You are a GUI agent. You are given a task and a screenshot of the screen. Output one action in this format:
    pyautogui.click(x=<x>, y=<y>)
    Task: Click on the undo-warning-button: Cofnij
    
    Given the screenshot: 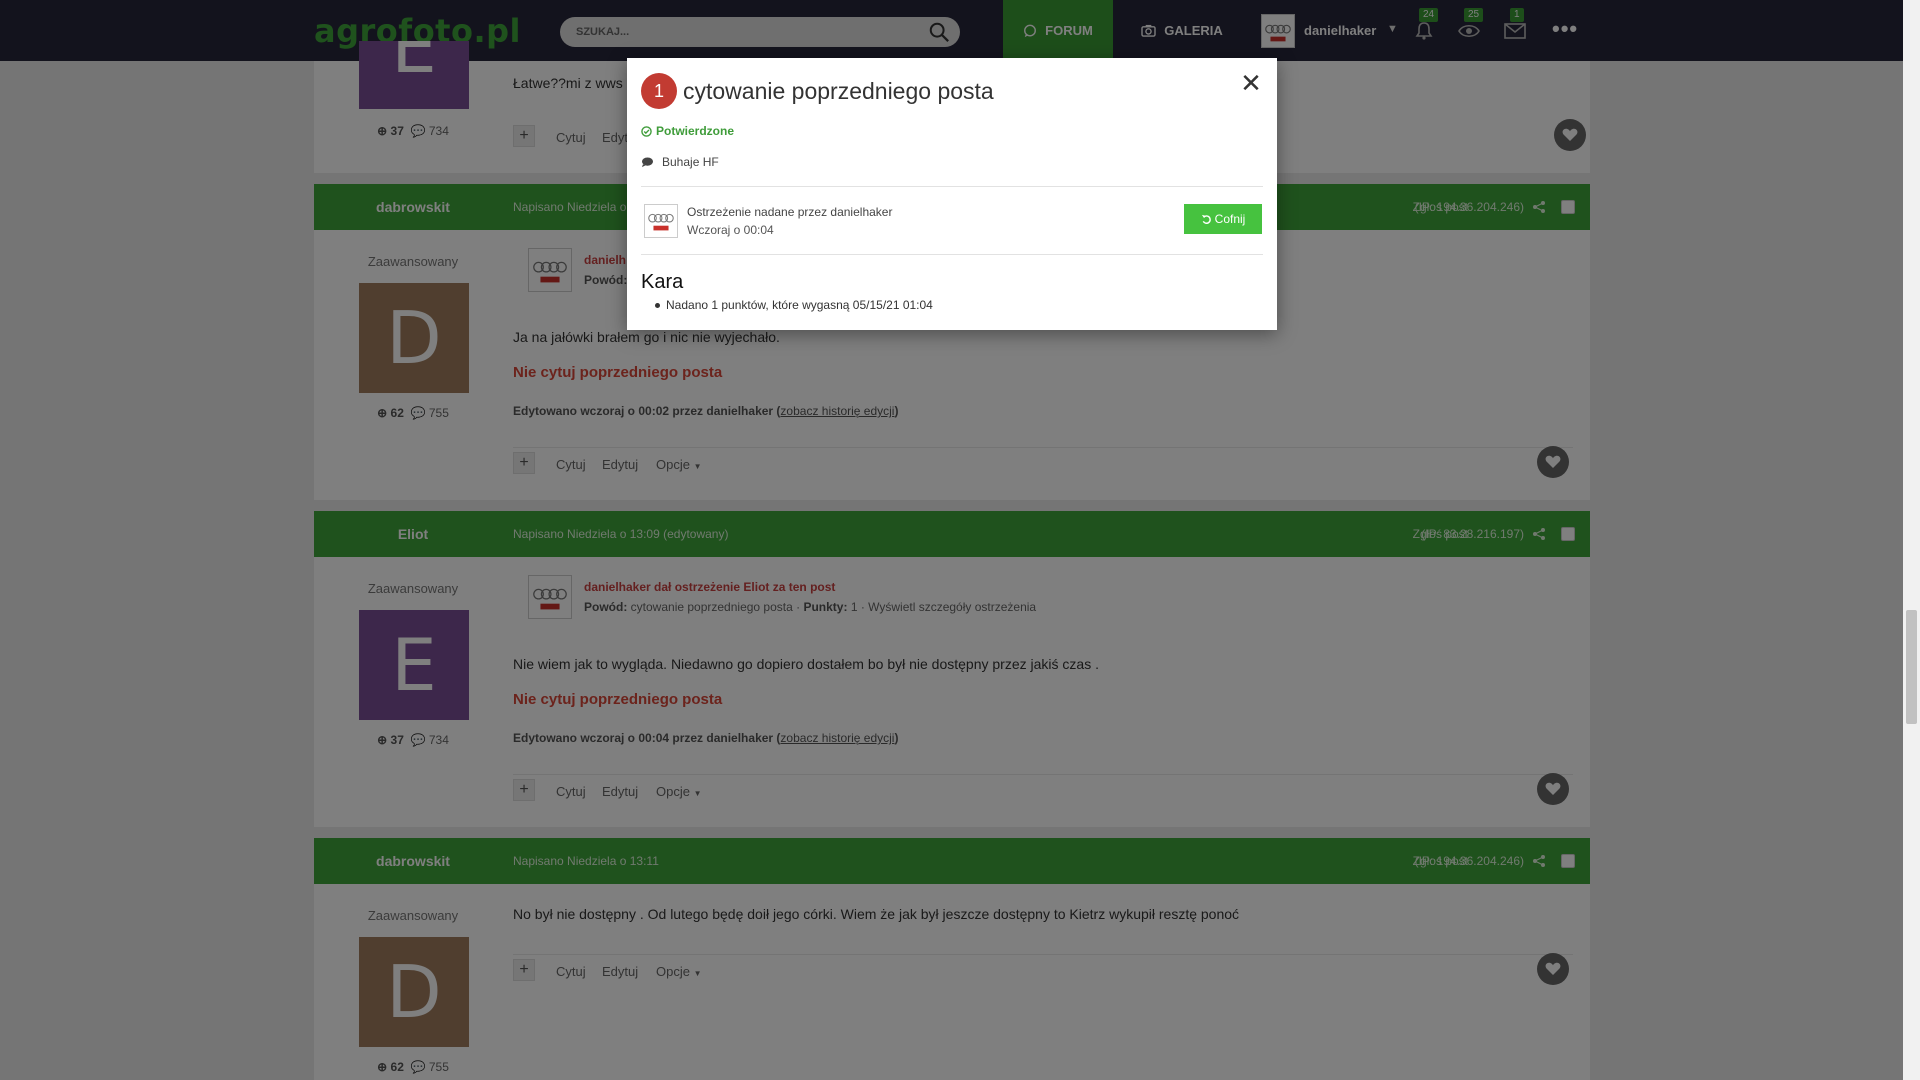 What is the action you would take?
    pyautogui.click(x=1223, y=219)
    